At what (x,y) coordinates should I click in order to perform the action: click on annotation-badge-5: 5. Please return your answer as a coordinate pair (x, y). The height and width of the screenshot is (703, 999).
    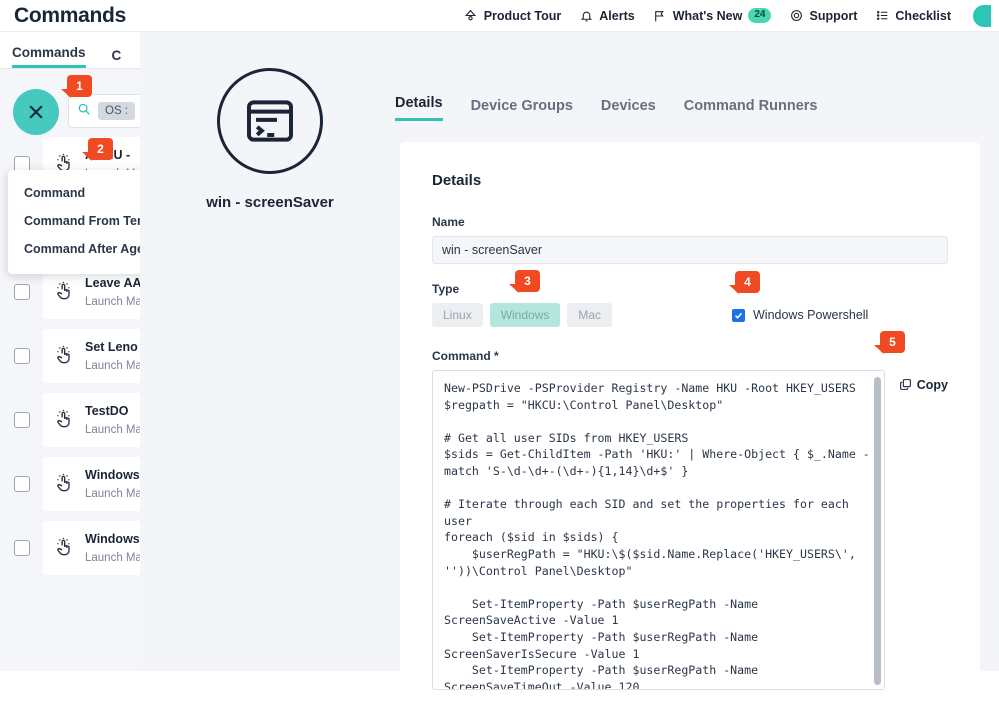
    Looking at the image, I should click on (889, 342).